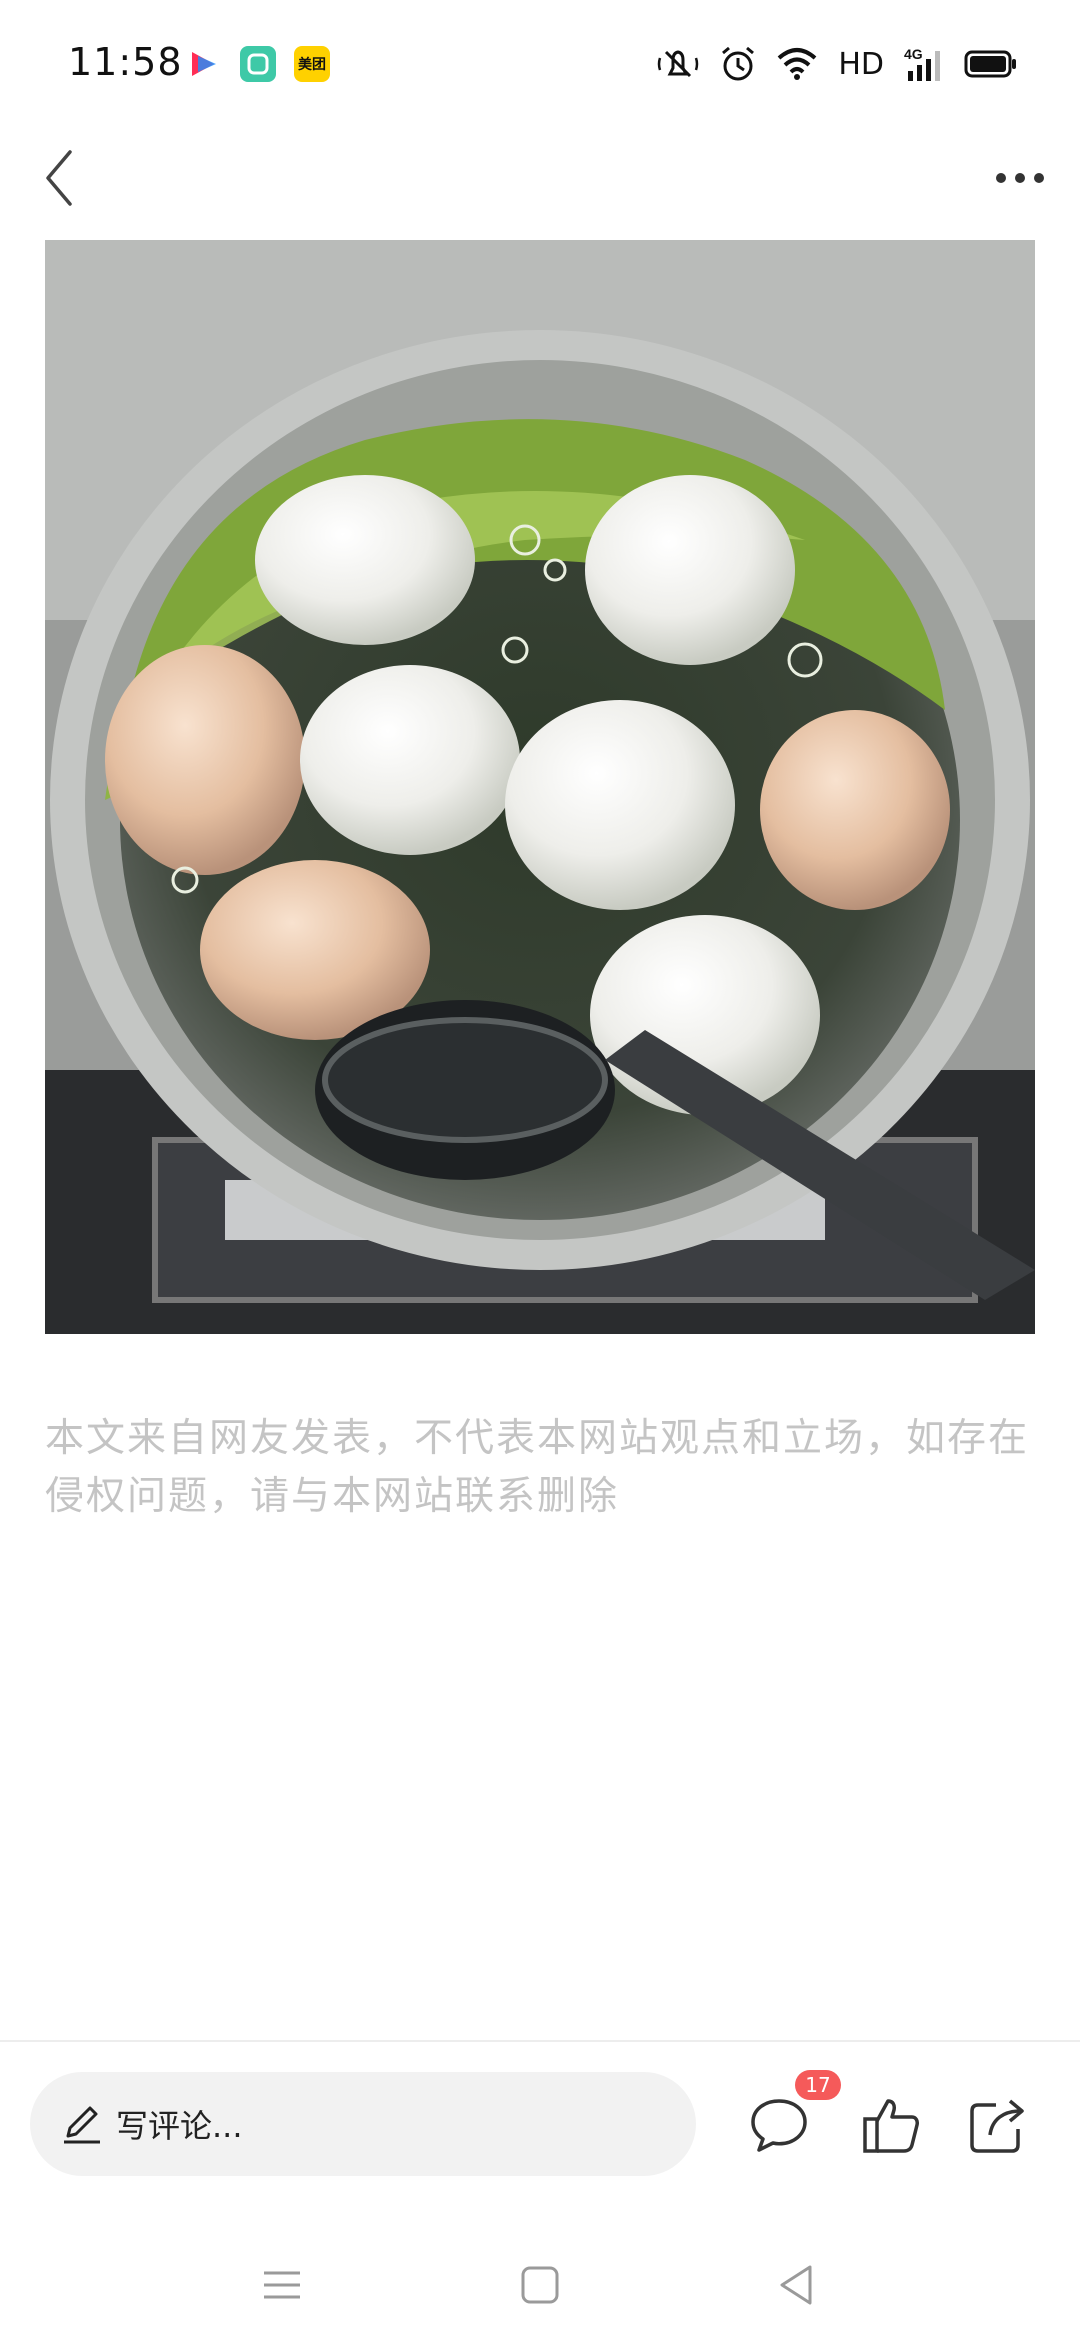 This screenshot has height=2340, width=1080. I want to click on pen-icon, so click(82, 2125).